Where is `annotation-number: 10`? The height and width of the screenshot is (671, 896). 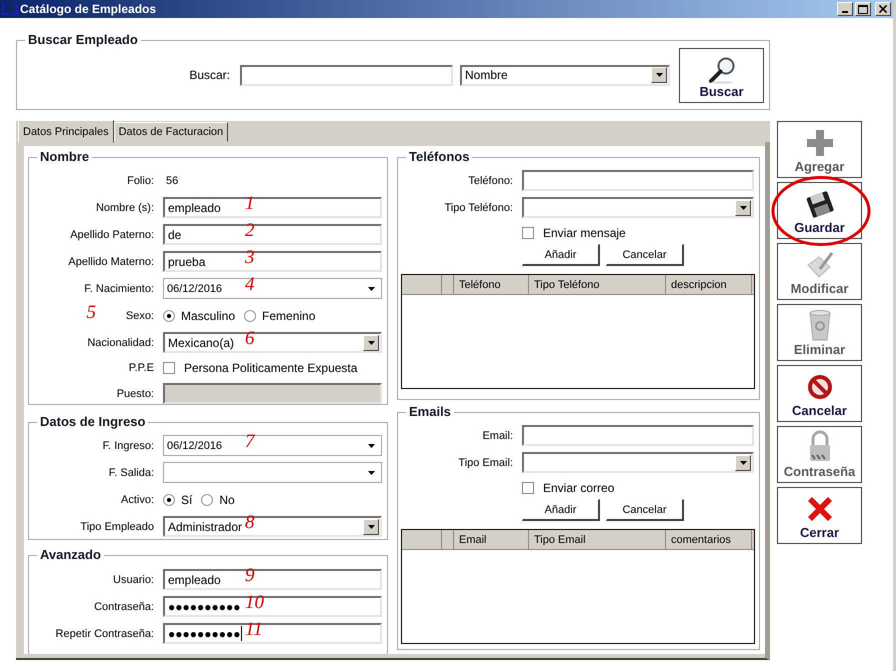
annotation-number: 10 is located at coordinates (254, 602).